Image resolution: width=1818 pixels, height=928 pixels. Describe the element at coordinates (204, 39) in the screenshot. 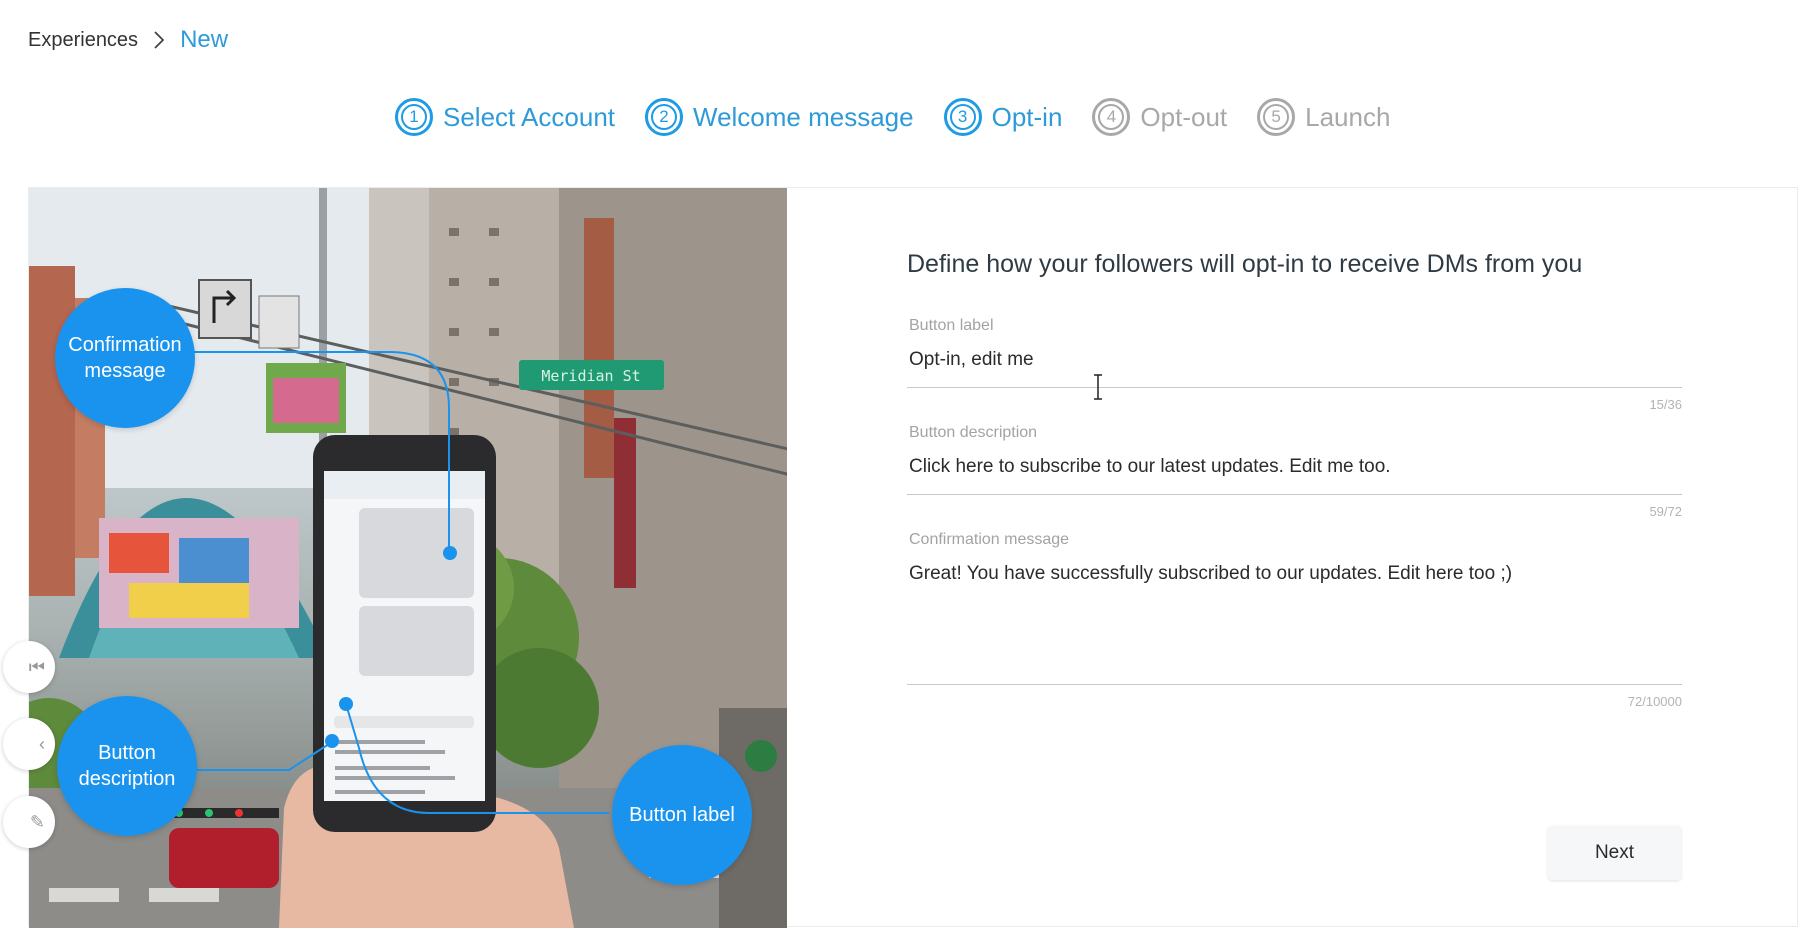

I see `breadcrumb-current: New` at that location.